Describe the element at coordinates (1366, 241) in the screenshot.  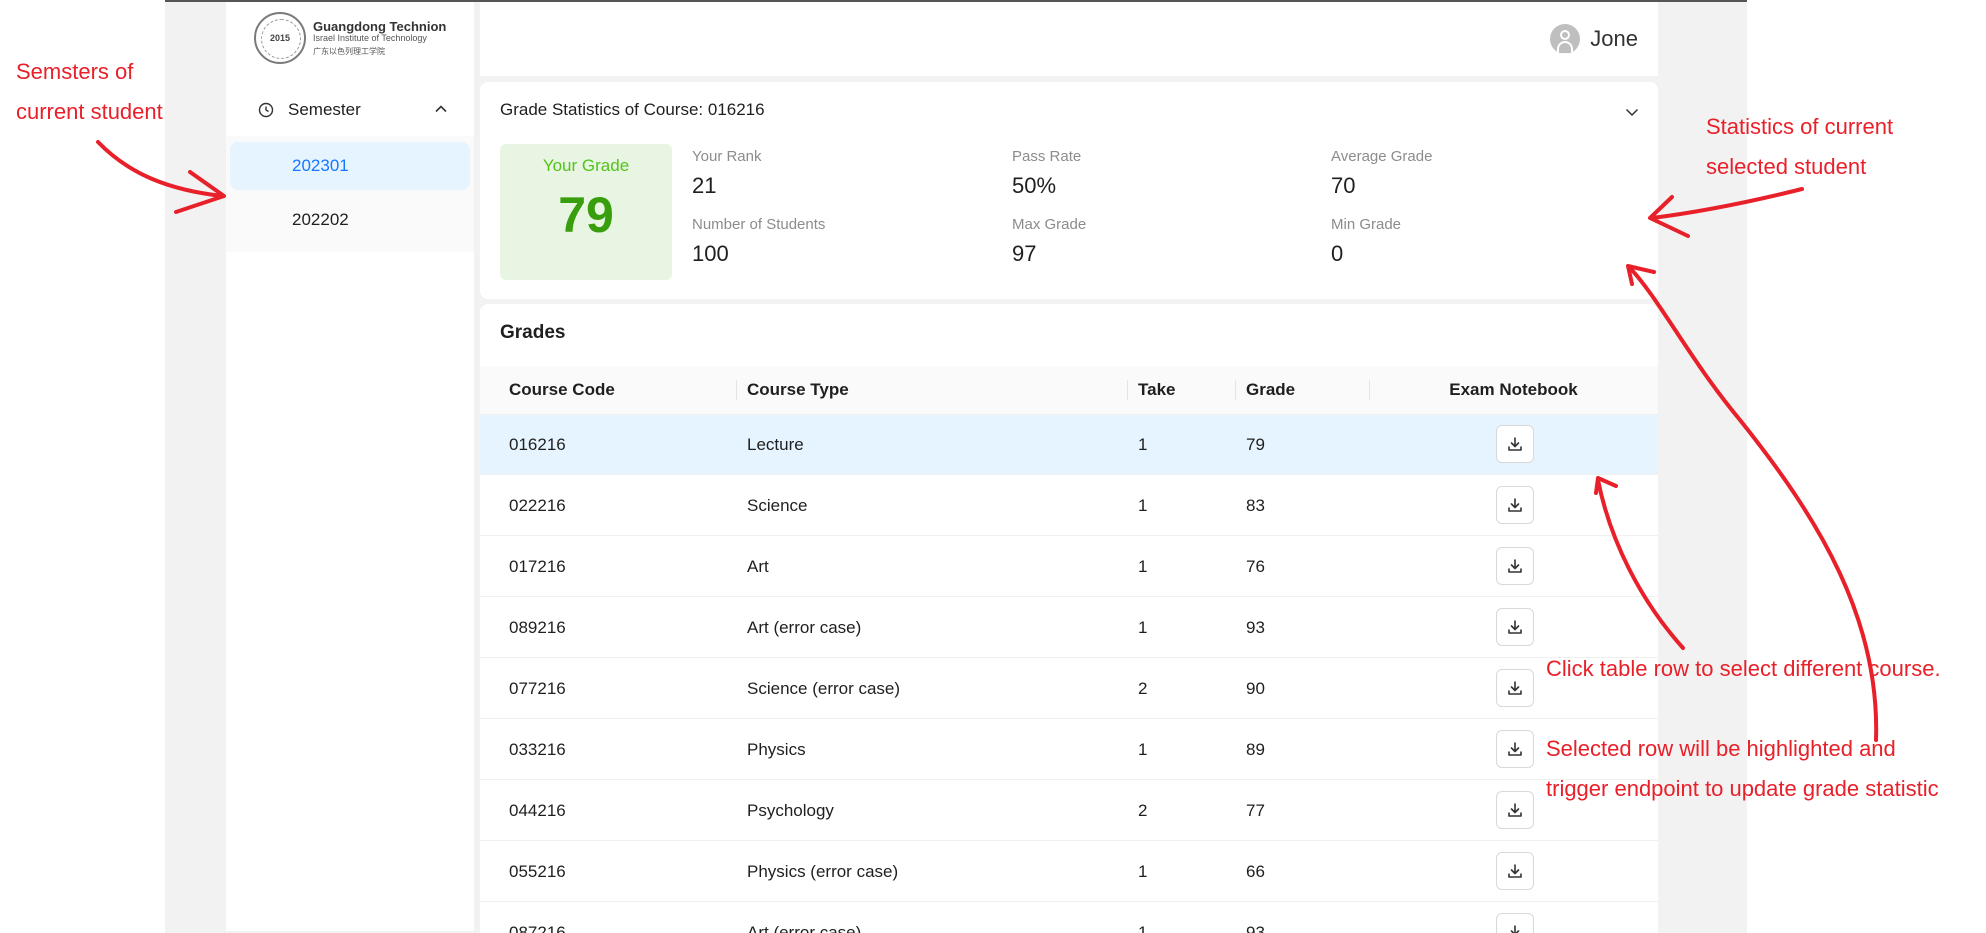
I see `stat-min-grade: Min Grade 0` at that location.